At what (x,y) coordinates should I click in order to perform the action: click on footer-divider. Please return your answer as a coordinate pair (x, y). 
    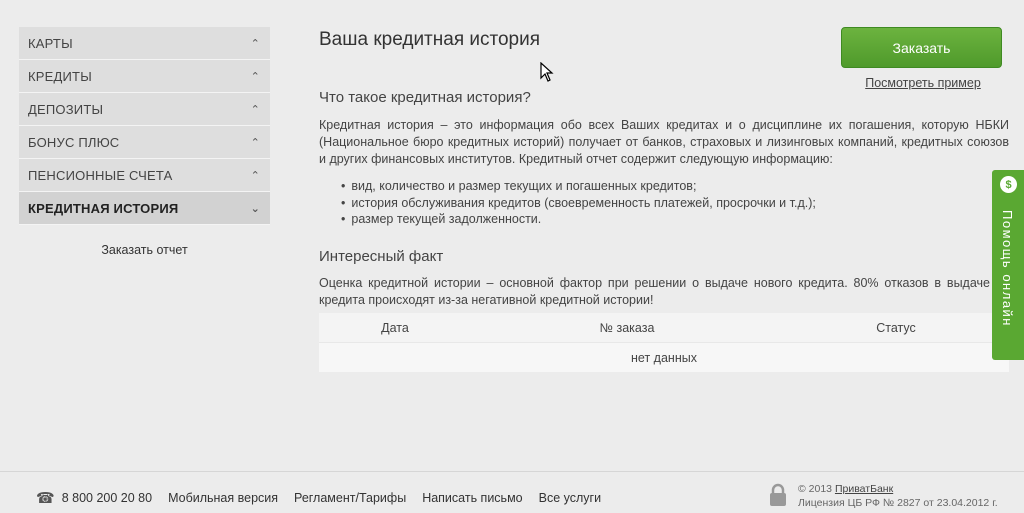
    Looking at the image, I should click on (512, 471).